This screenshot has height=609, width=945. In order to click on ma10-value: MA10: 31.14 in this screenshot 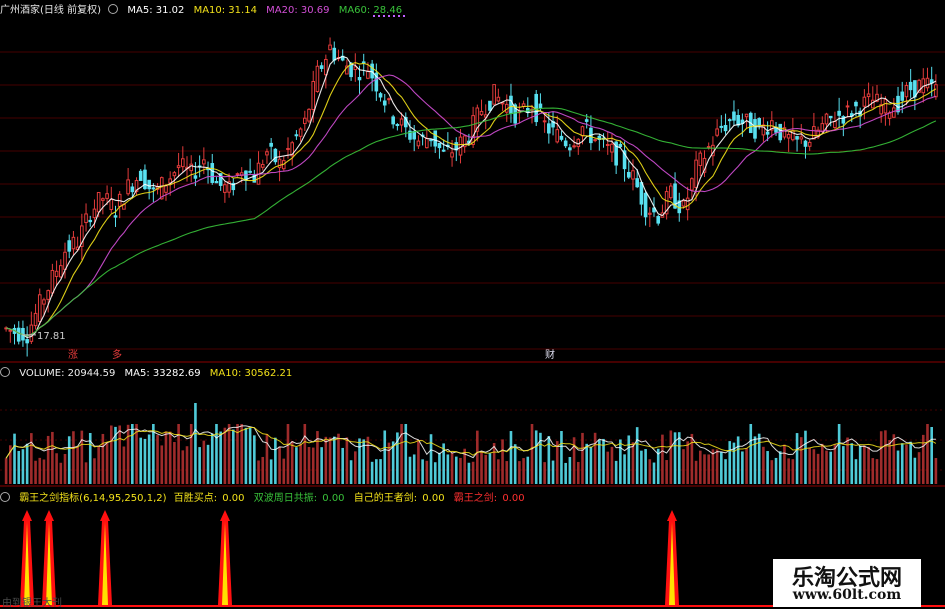, I will do `click(225, 10)`.